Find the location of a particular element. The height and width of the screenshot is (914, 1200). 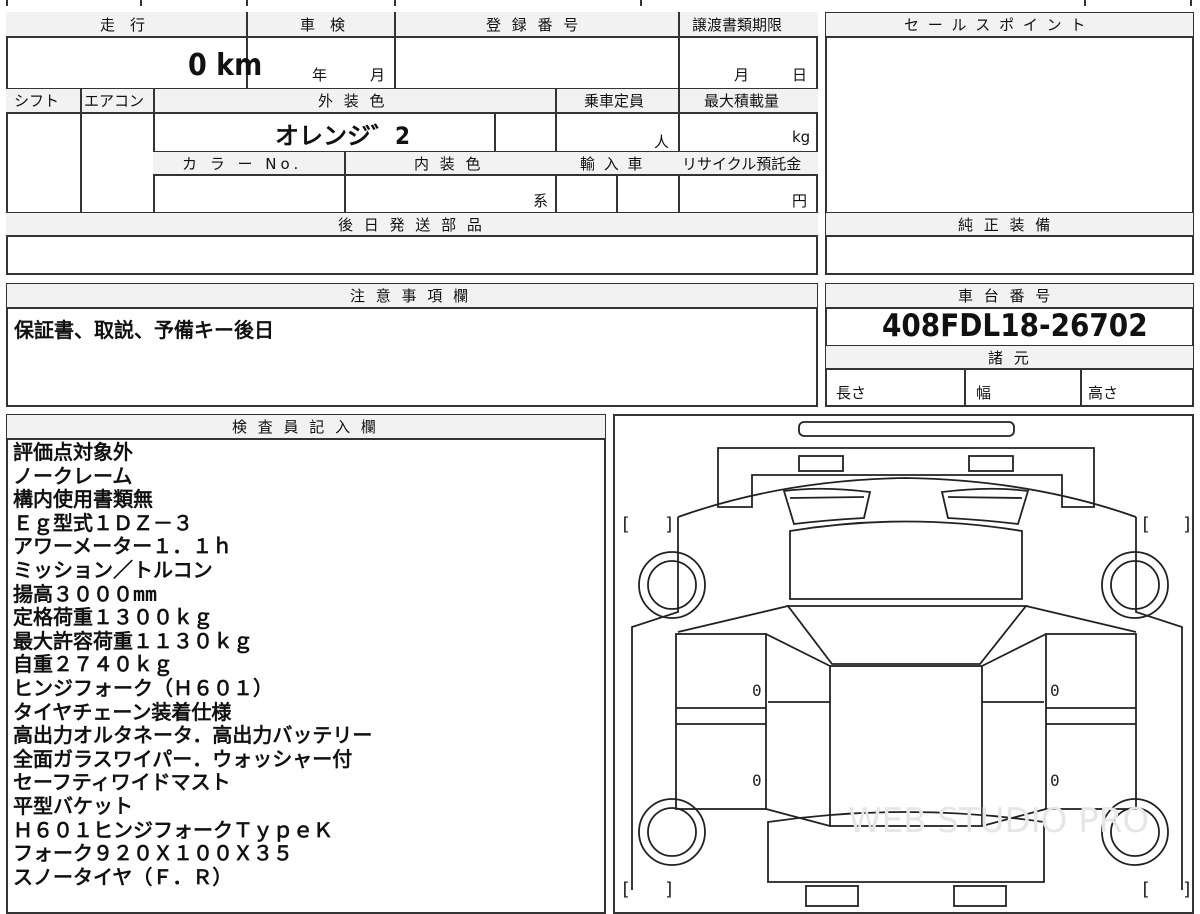

top-bar is located at coordinates (906, 429).